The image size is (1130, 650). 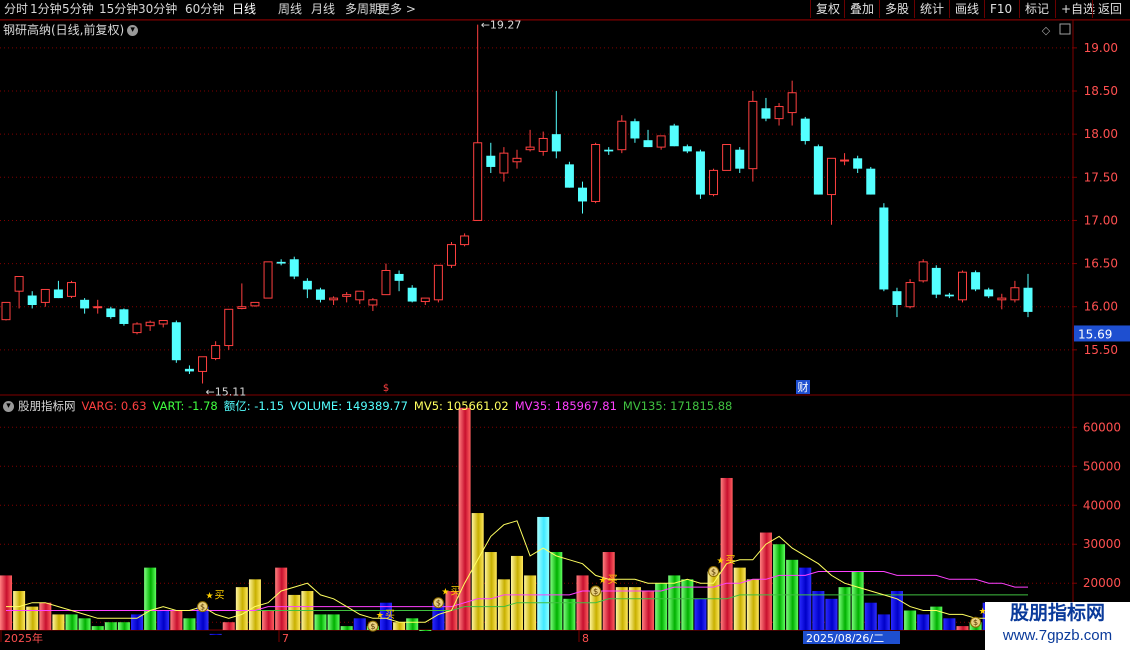 I want to click on legend-vart: VART: -1.78, so click(x=185, y=406).